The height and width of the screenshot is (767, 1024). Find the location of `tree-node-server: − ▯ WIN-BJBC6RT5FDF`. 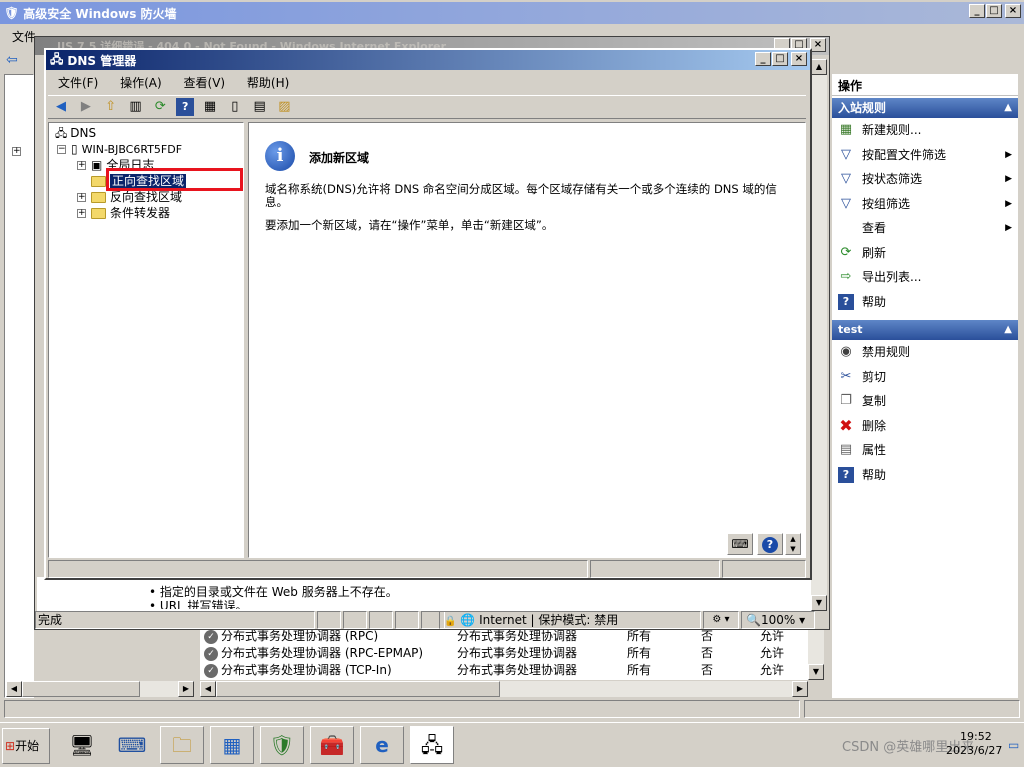

tree-node-server: − ▯ WIN-BJBC6RT5FDF is located at coordinates (119, 149).